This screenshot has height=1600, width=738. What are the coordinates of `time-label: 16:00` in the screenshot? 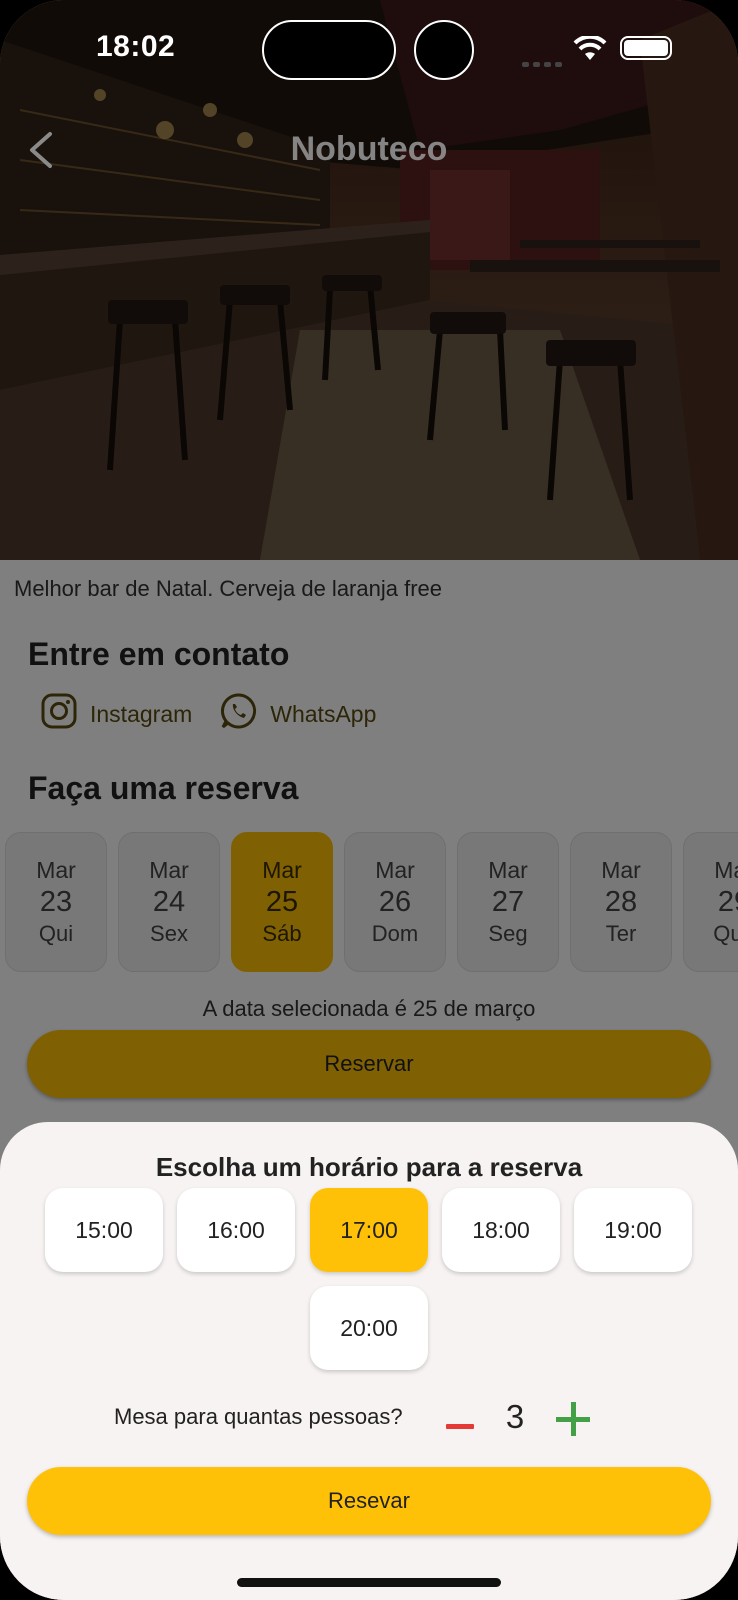 It's located at (236, 1229).